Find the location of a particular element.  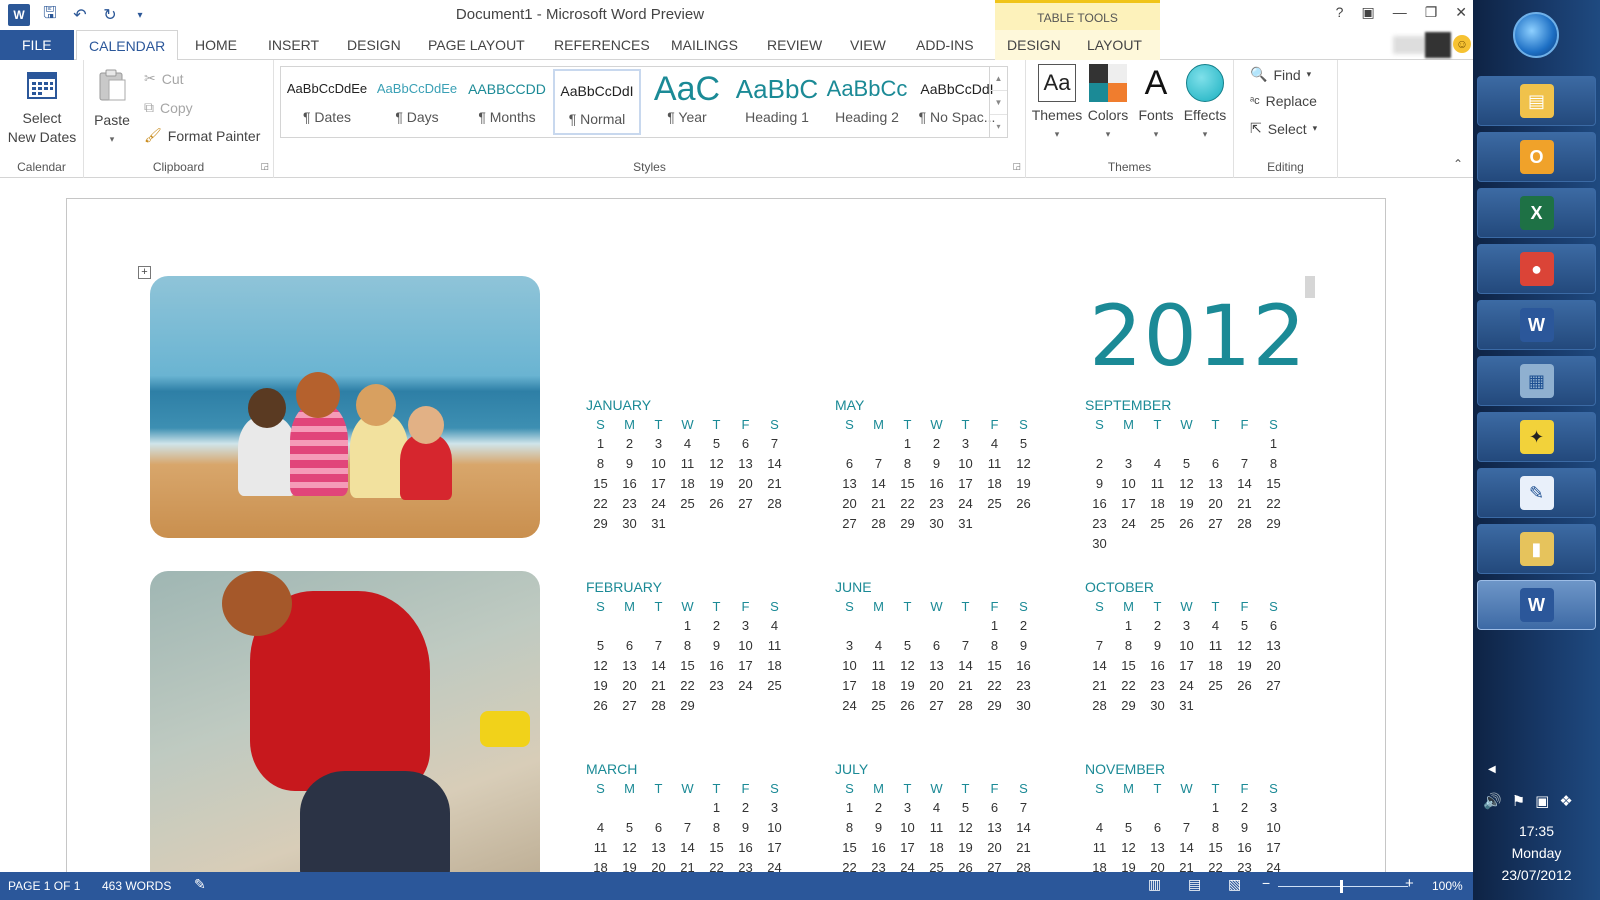

gallery-scroll-up-icon: ▲ is located at coordinates (998, 79).